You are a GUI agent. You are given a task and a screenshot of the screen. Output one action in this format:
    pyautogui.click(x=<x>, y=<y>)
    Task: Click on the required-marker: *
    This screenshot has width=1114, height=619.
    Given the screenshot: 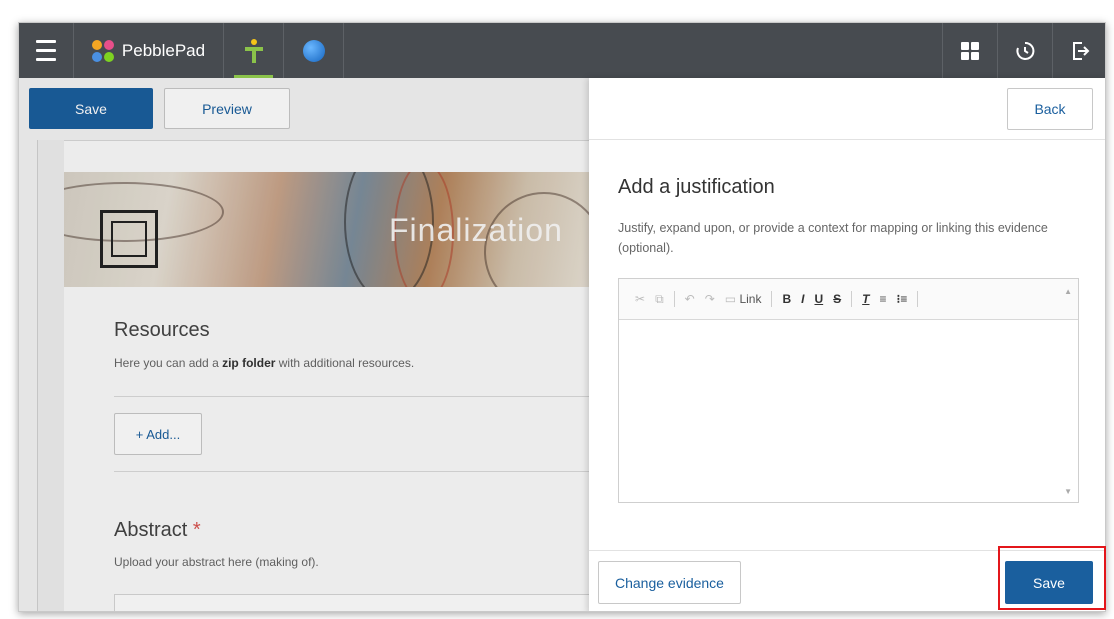 What is the action you would take?
    pyautogui.click(x=196, y=530)
    